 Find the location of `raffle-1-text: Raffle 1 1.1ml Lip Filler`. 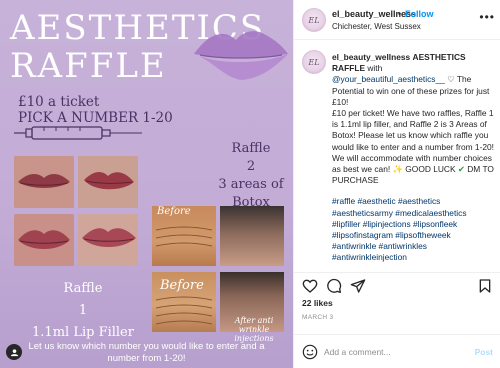

raffle-1-text: Raffle 1 1.1ml Lip Filler is located at coordinates (83, 311).